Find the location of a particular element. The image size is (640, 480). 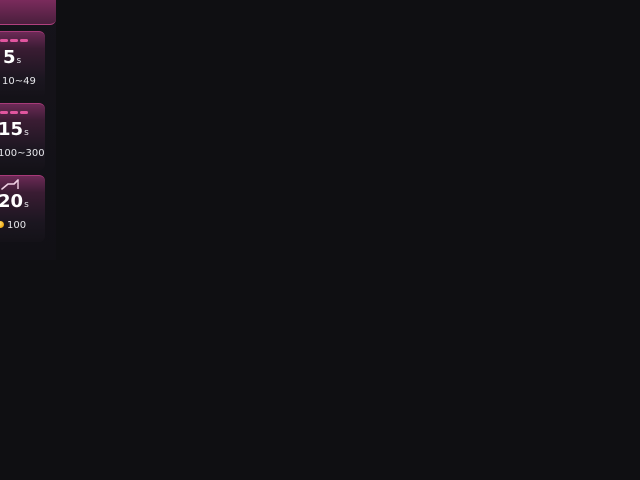

reward-value: 100 is located at coordinates (17, 225).